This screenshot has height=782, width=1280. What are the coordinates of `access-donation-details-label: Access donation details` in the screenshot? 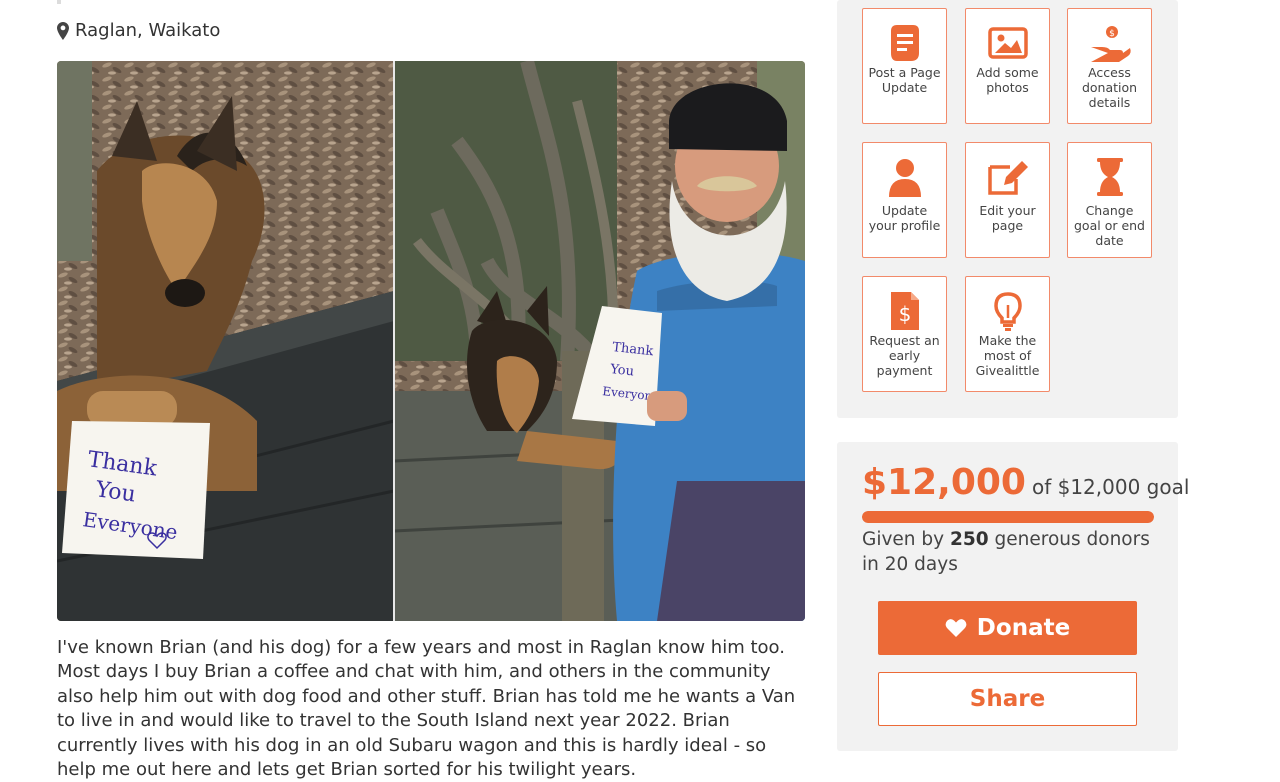 It's located at (1109, 88).